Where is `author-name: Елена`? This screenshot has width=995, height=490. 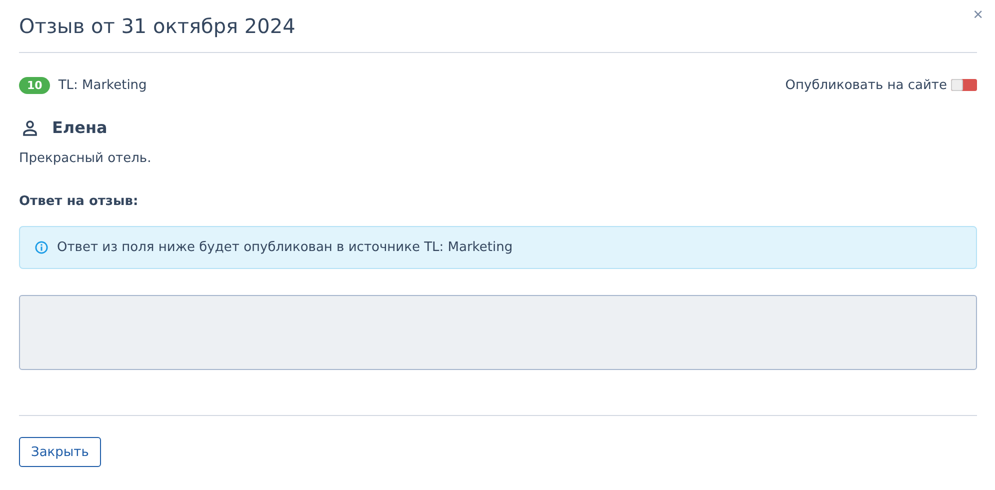
author-name: Елена is located at coordinates (80, 127).